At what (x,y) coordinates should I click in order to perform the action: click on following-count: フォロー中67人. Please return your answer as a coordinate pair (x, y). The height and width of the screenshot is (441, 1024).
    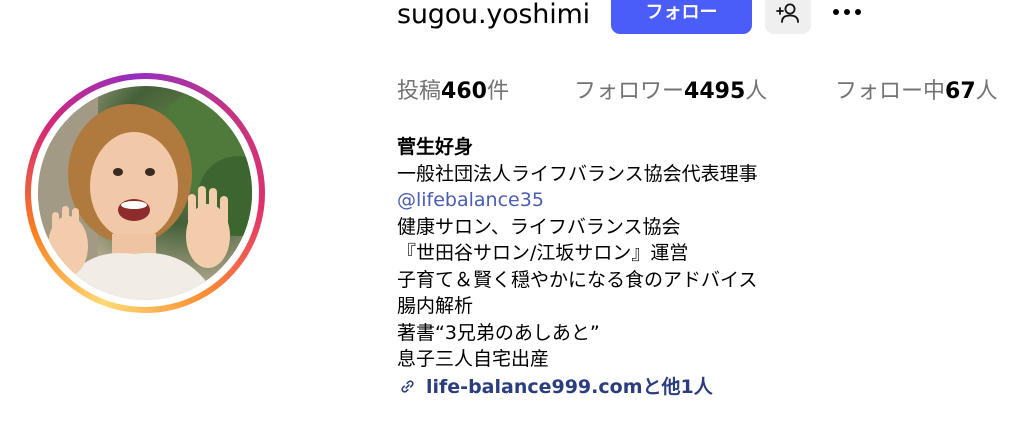
    Looking at the image, I should click on (916, 92).